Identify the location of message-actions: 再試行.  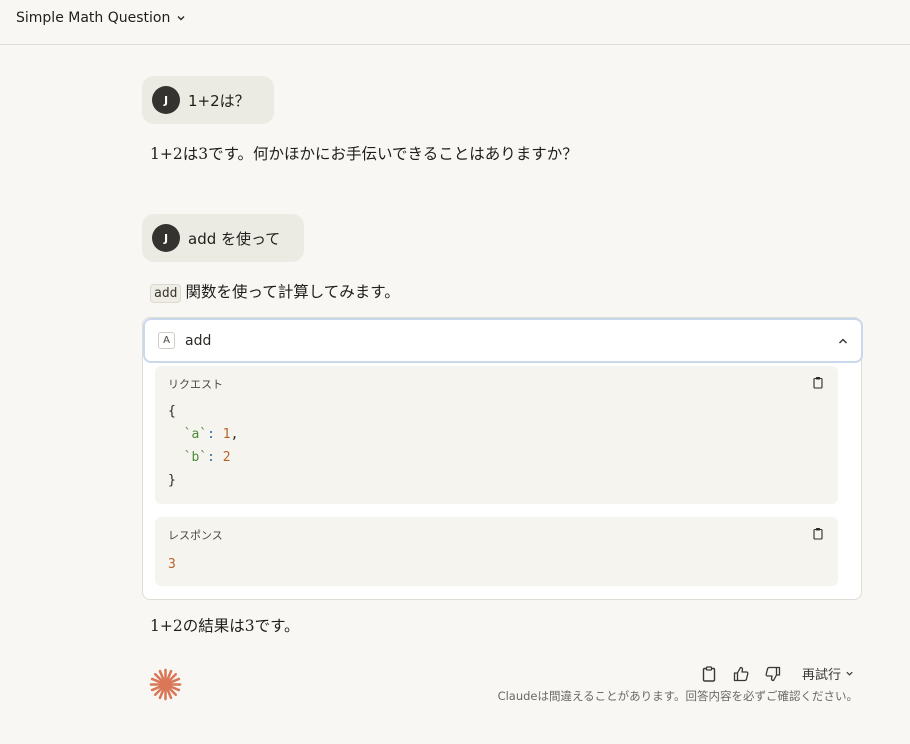
(777, 673).